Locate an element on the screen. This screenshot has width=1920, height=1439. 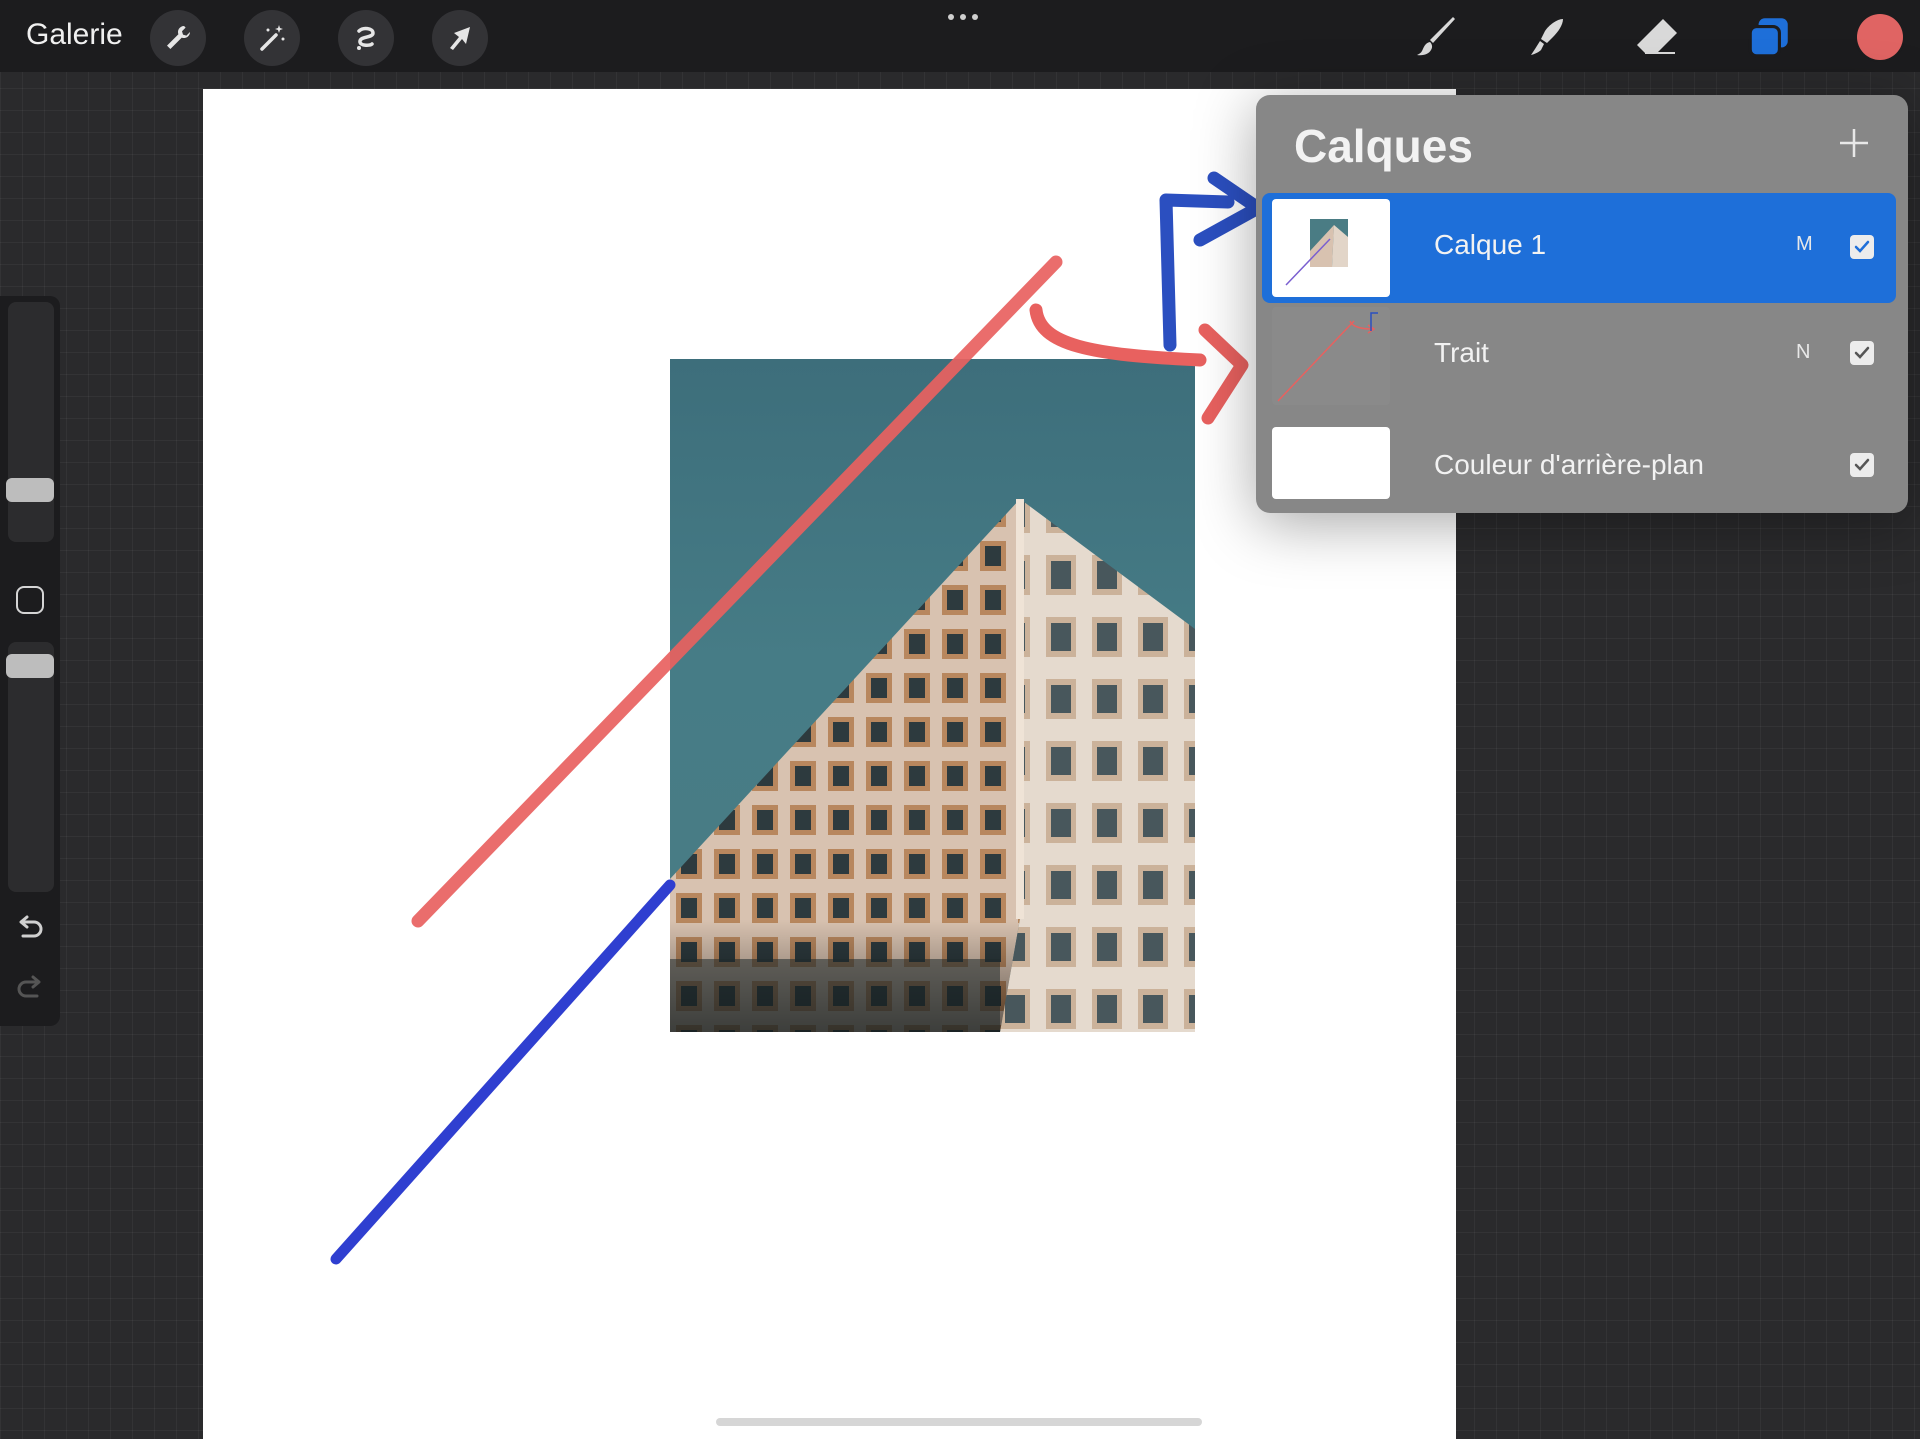
layer-name: Couleur d'arrière-plan is located at coordinates (1569, 464).